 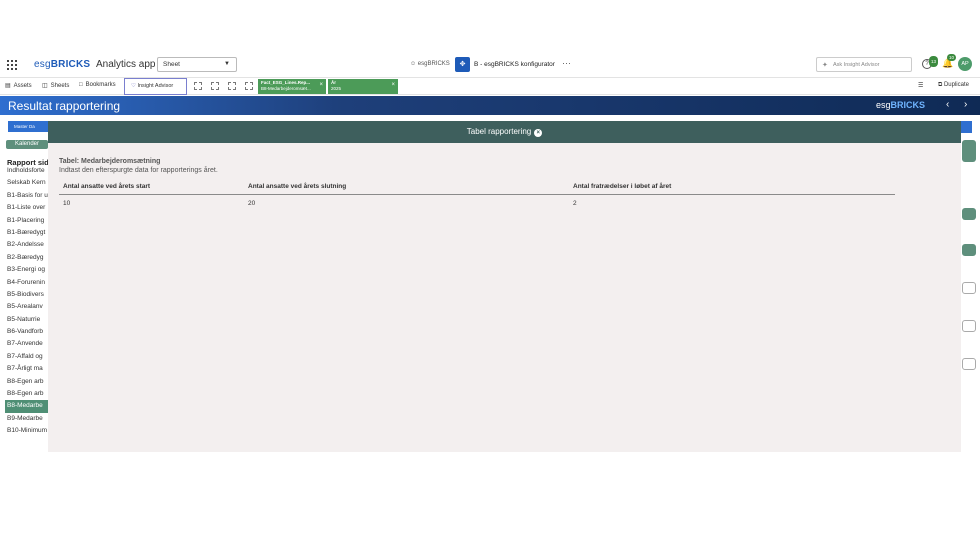 I want to click on modal-header: Tabel rapportering ×, so click(x=504, y=132).